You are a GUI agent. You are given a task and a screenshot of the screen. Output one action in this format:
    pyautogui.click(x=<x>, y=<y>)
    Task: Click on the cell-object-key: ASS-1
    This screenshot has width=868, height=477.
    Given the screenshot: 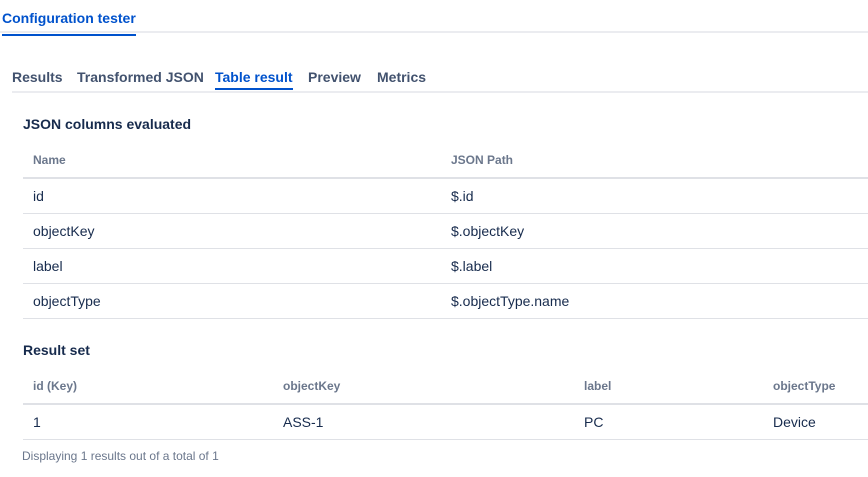 What is the action you would take?
    pyautogui.click(x=423, y=422)
    